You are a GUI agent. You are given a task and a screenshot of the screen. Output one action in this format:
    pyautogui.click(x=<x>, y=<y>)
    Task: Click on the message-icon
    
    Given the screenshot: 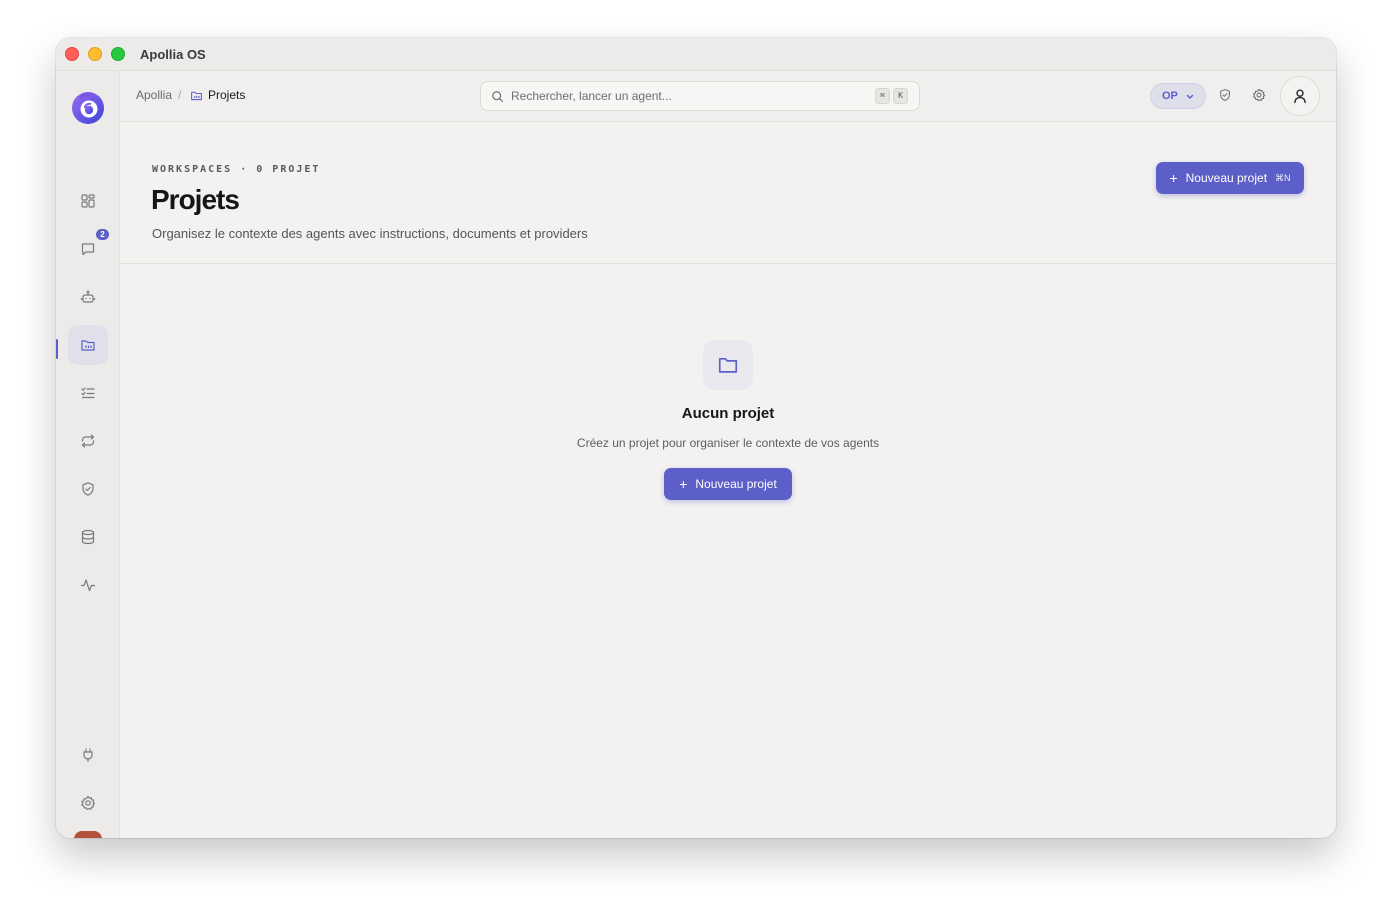 What is the action you would take?
    pyautogui.click(x=88, y=249)
    